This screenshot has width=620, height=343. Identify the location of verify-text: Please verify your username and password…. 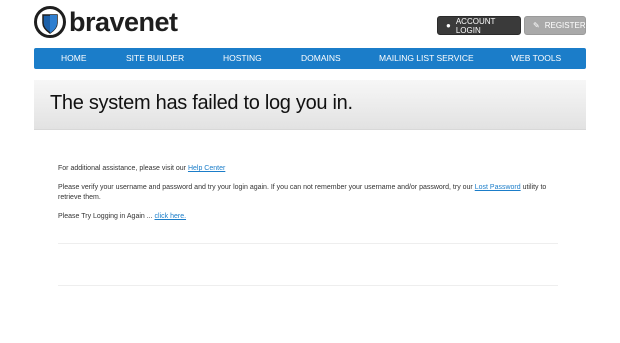
(265, 187).